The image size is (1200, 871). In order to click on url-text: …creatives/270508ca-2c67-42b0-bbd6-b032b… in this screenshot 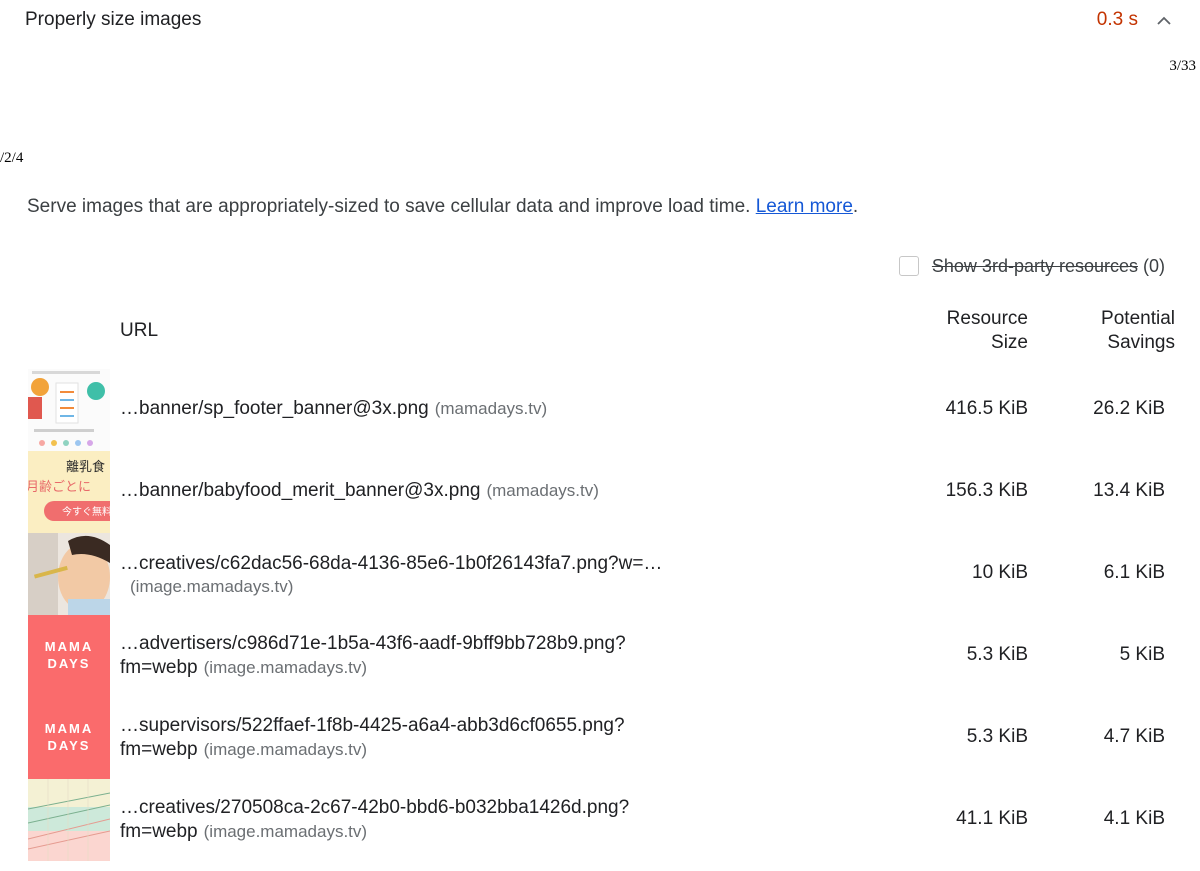, I will do `click(375, 807)`.